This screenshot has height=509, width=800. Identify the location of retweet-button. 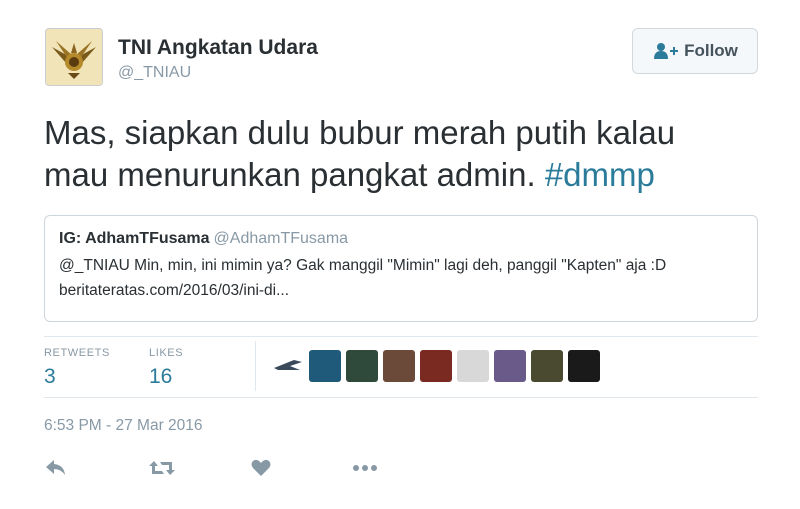
(162, 468).